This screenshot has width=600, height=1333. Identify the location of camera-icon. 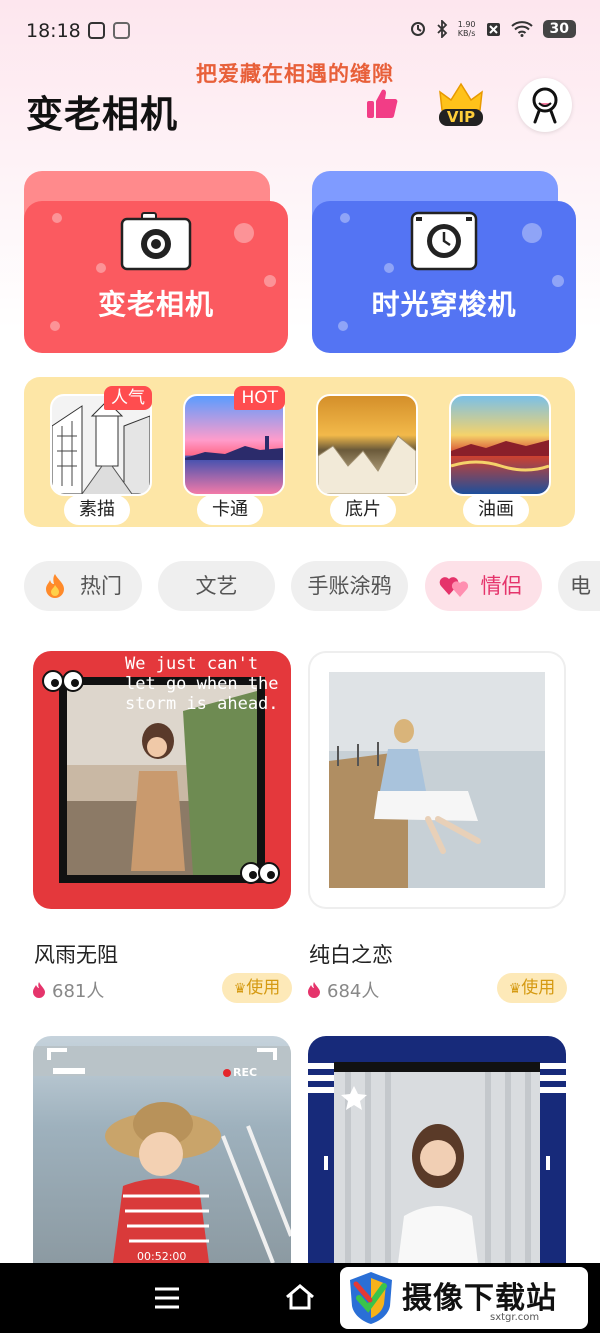
(156, 241).